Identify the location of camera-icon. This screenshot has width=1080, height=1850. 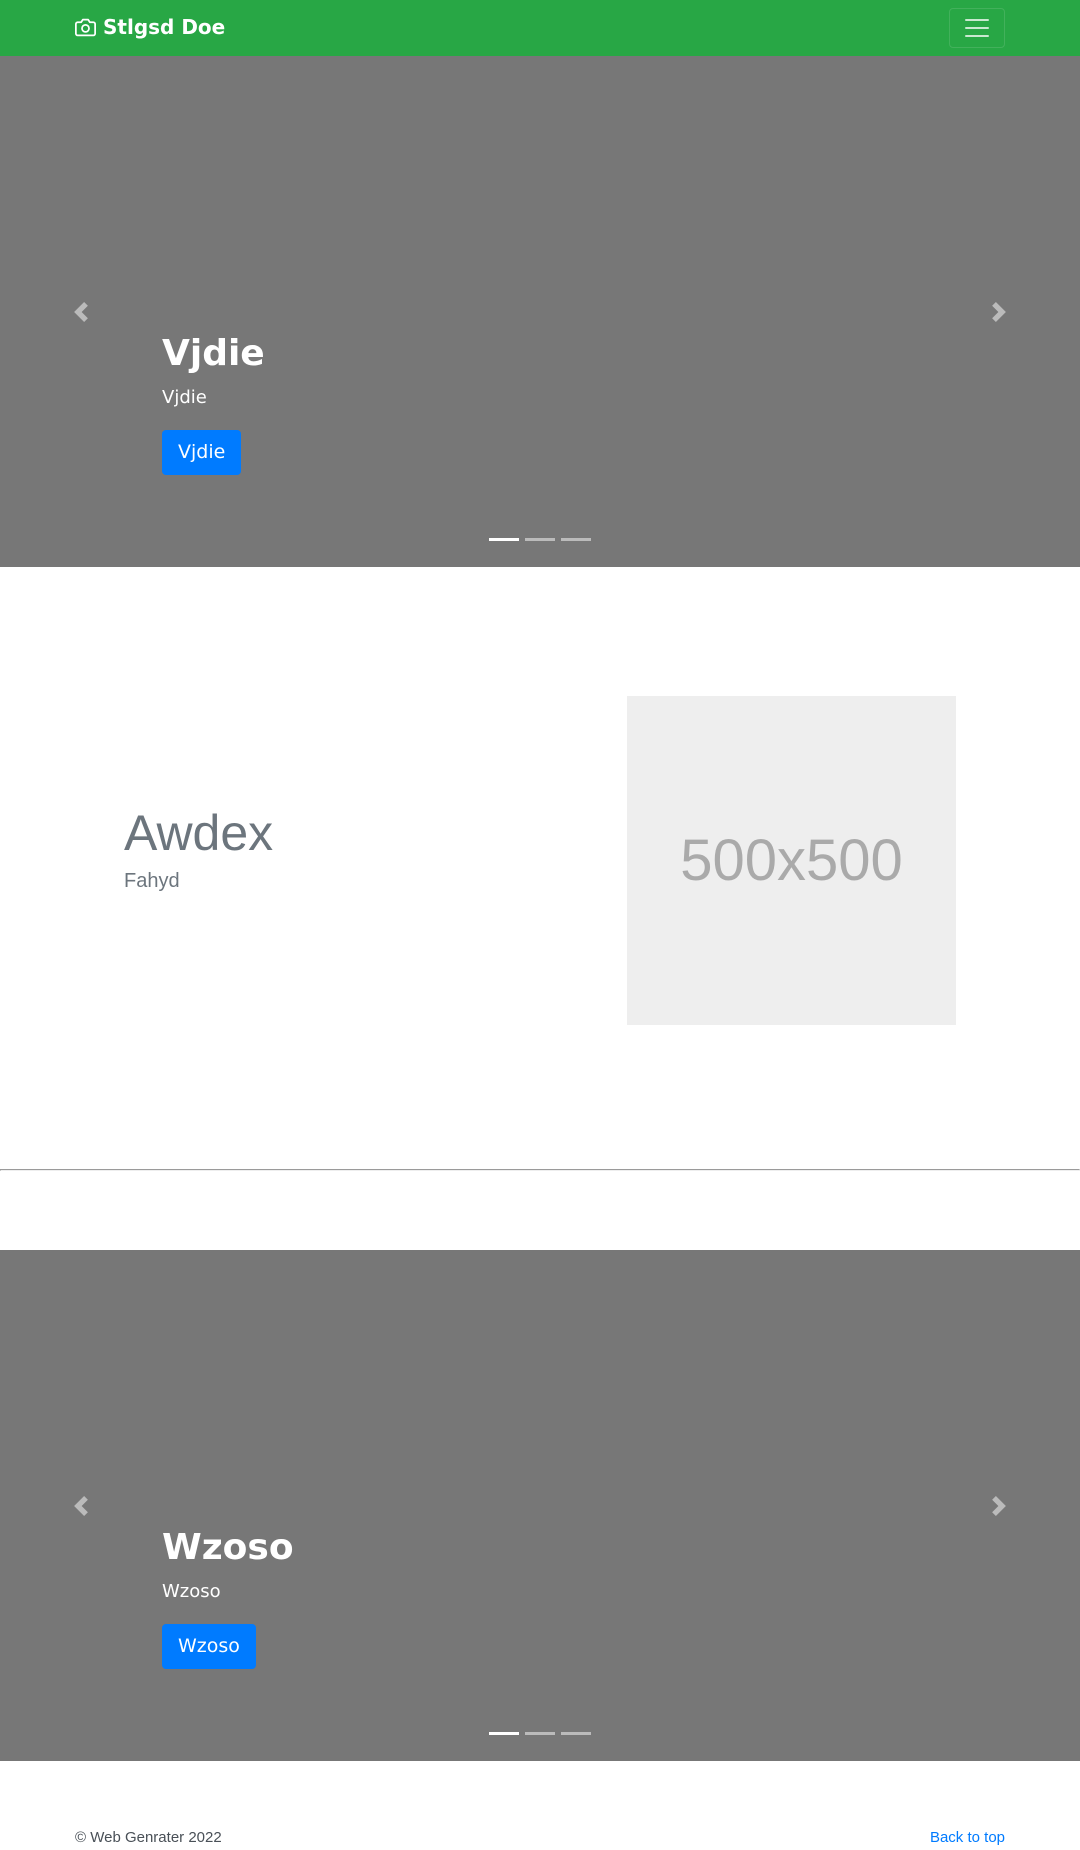
(85, 27).